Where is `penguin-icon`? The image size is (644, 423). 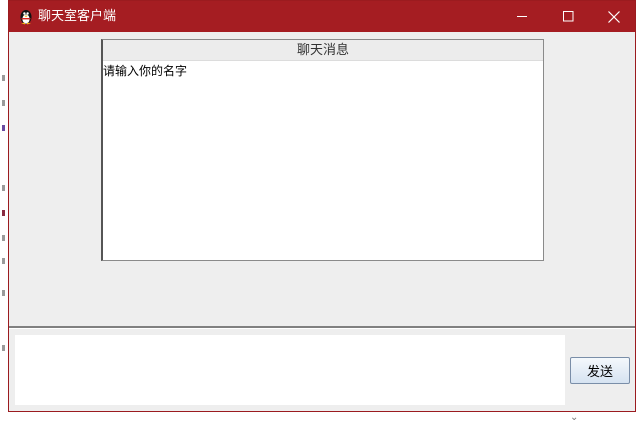 penguin-icon is located at coordinates (26, 17).